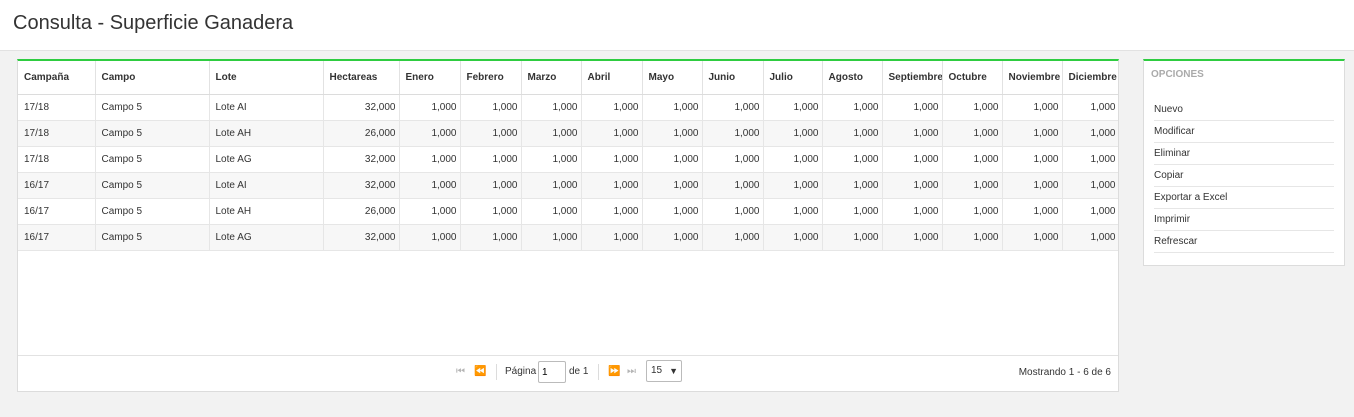  I want to click on page-number-input, so click(552, 372).